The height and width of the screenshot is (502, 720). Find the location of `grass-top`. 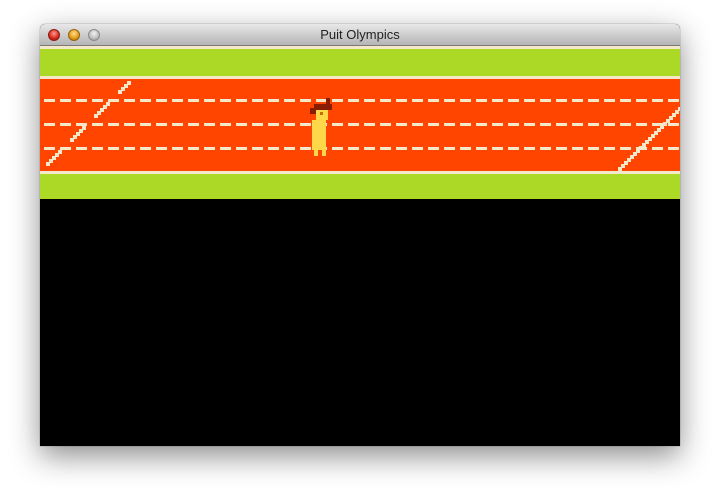

grass-top is located at coordinates (360, 62).